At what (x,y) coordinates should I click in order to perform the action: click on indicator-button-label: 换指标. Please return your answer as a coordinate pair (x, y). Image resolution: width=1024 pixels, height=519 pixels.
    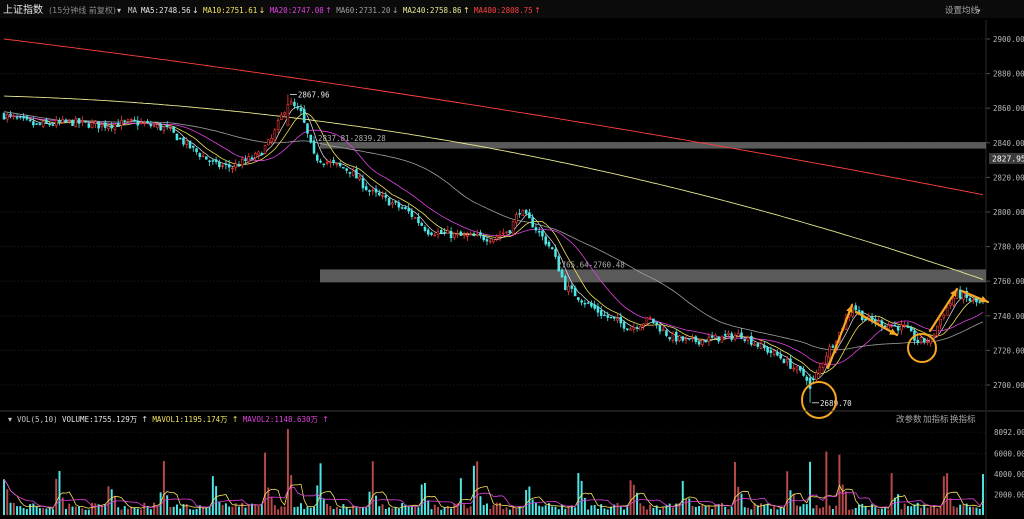
    Looking at the image, I should click on (963, 419).